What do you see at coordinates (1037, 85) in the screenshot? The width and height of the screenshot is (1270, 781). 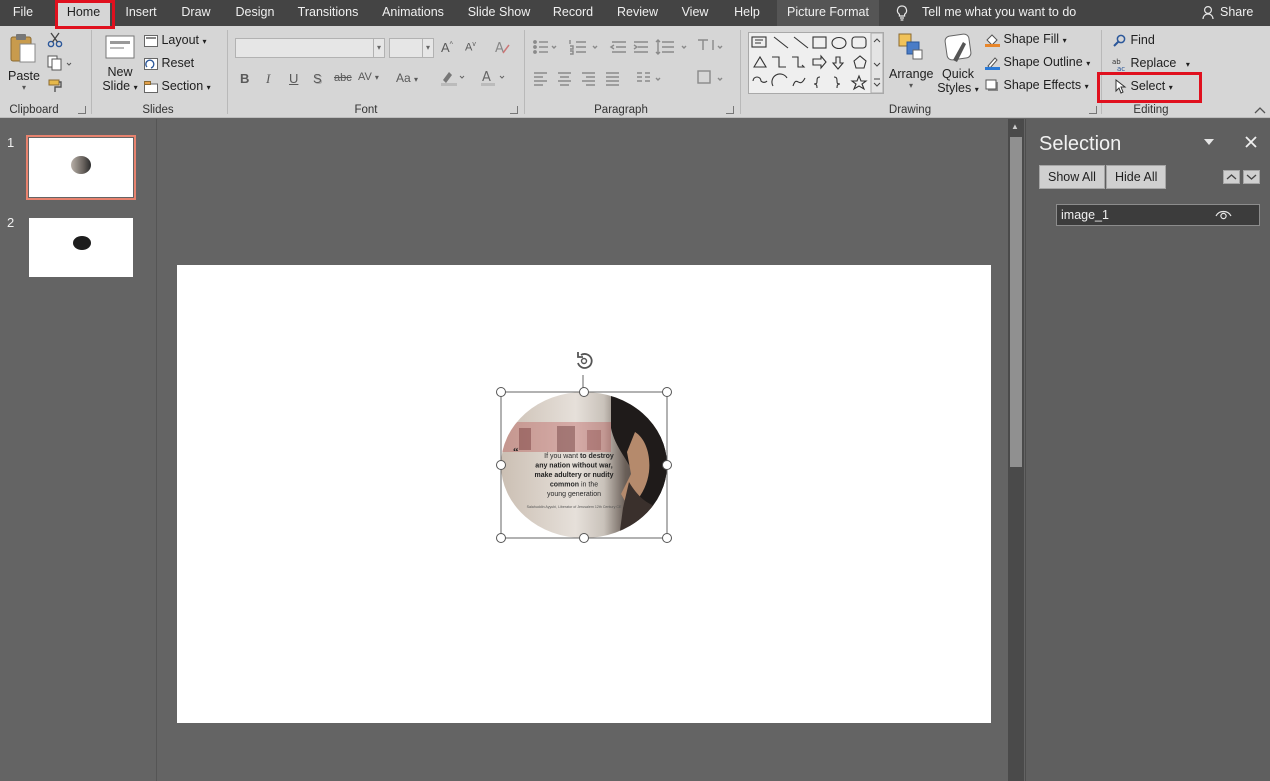 I see `shape-effects-button: Shape Effects ▾` at bounding box center [1037, 85].